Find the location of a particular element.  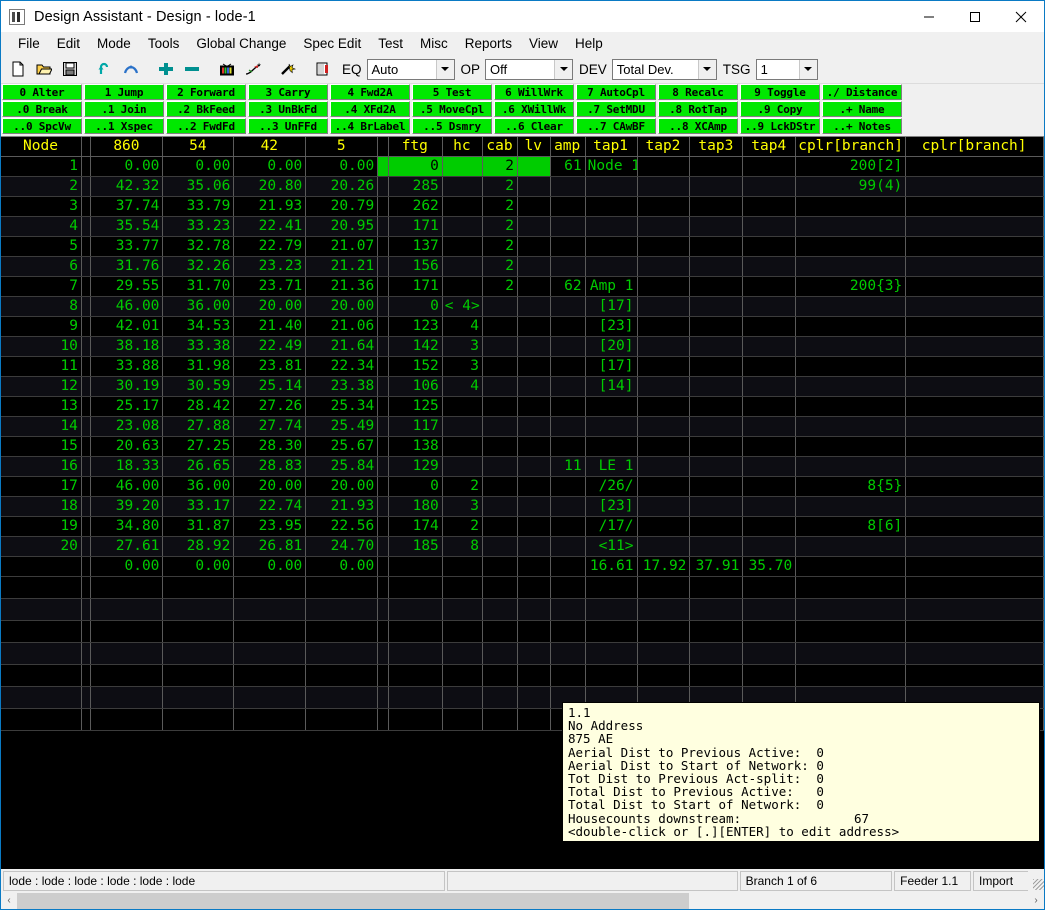

cell-ftg: 0 is located at coordinates (415, 166).